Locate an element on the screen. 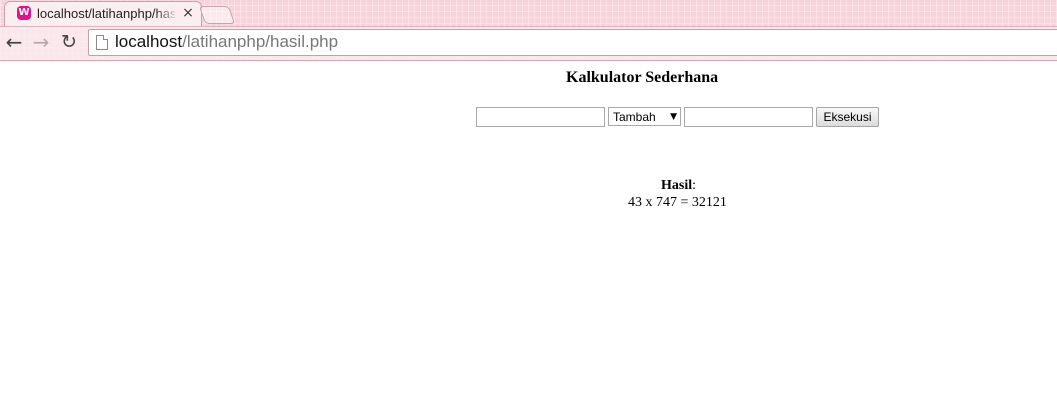 The image size is (1057, 416). dropdown-arrow-icon: ▼ is located at coordinates (673, 117).